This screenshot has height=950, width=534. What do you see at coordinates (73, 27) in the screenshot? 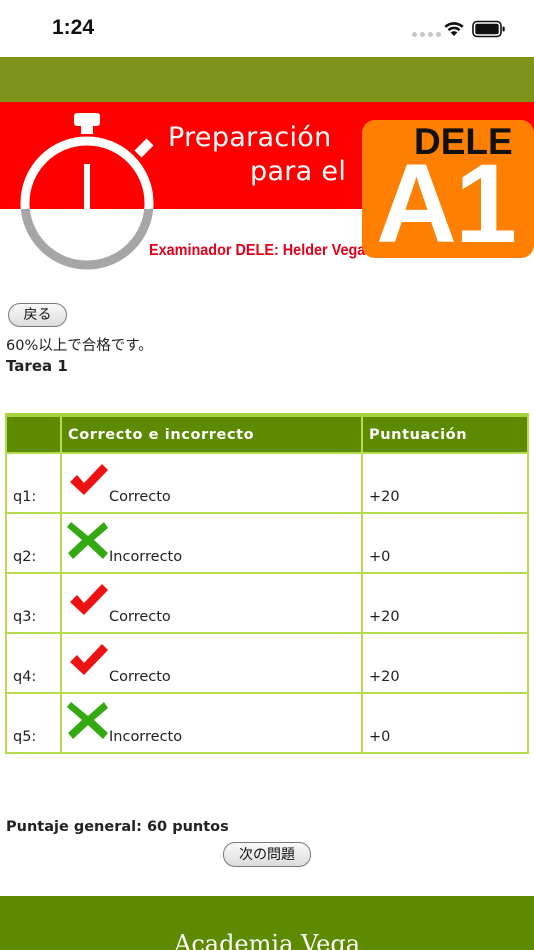
I see `status-time: 1:24` at bounding box center [73, 27].